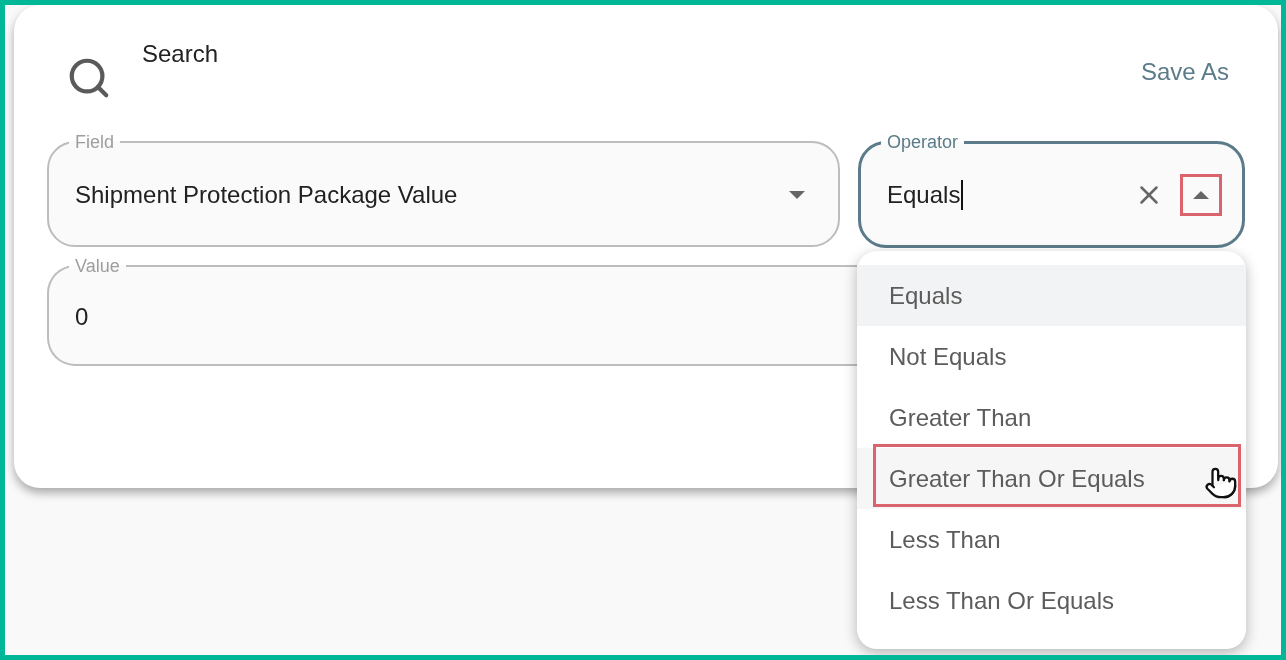 This screenshot has width=1286, height=660. What do you see at coordinates (180, 54) in the screenshot?
I see `dialog-title: Search` at bounding box center [180, 54].